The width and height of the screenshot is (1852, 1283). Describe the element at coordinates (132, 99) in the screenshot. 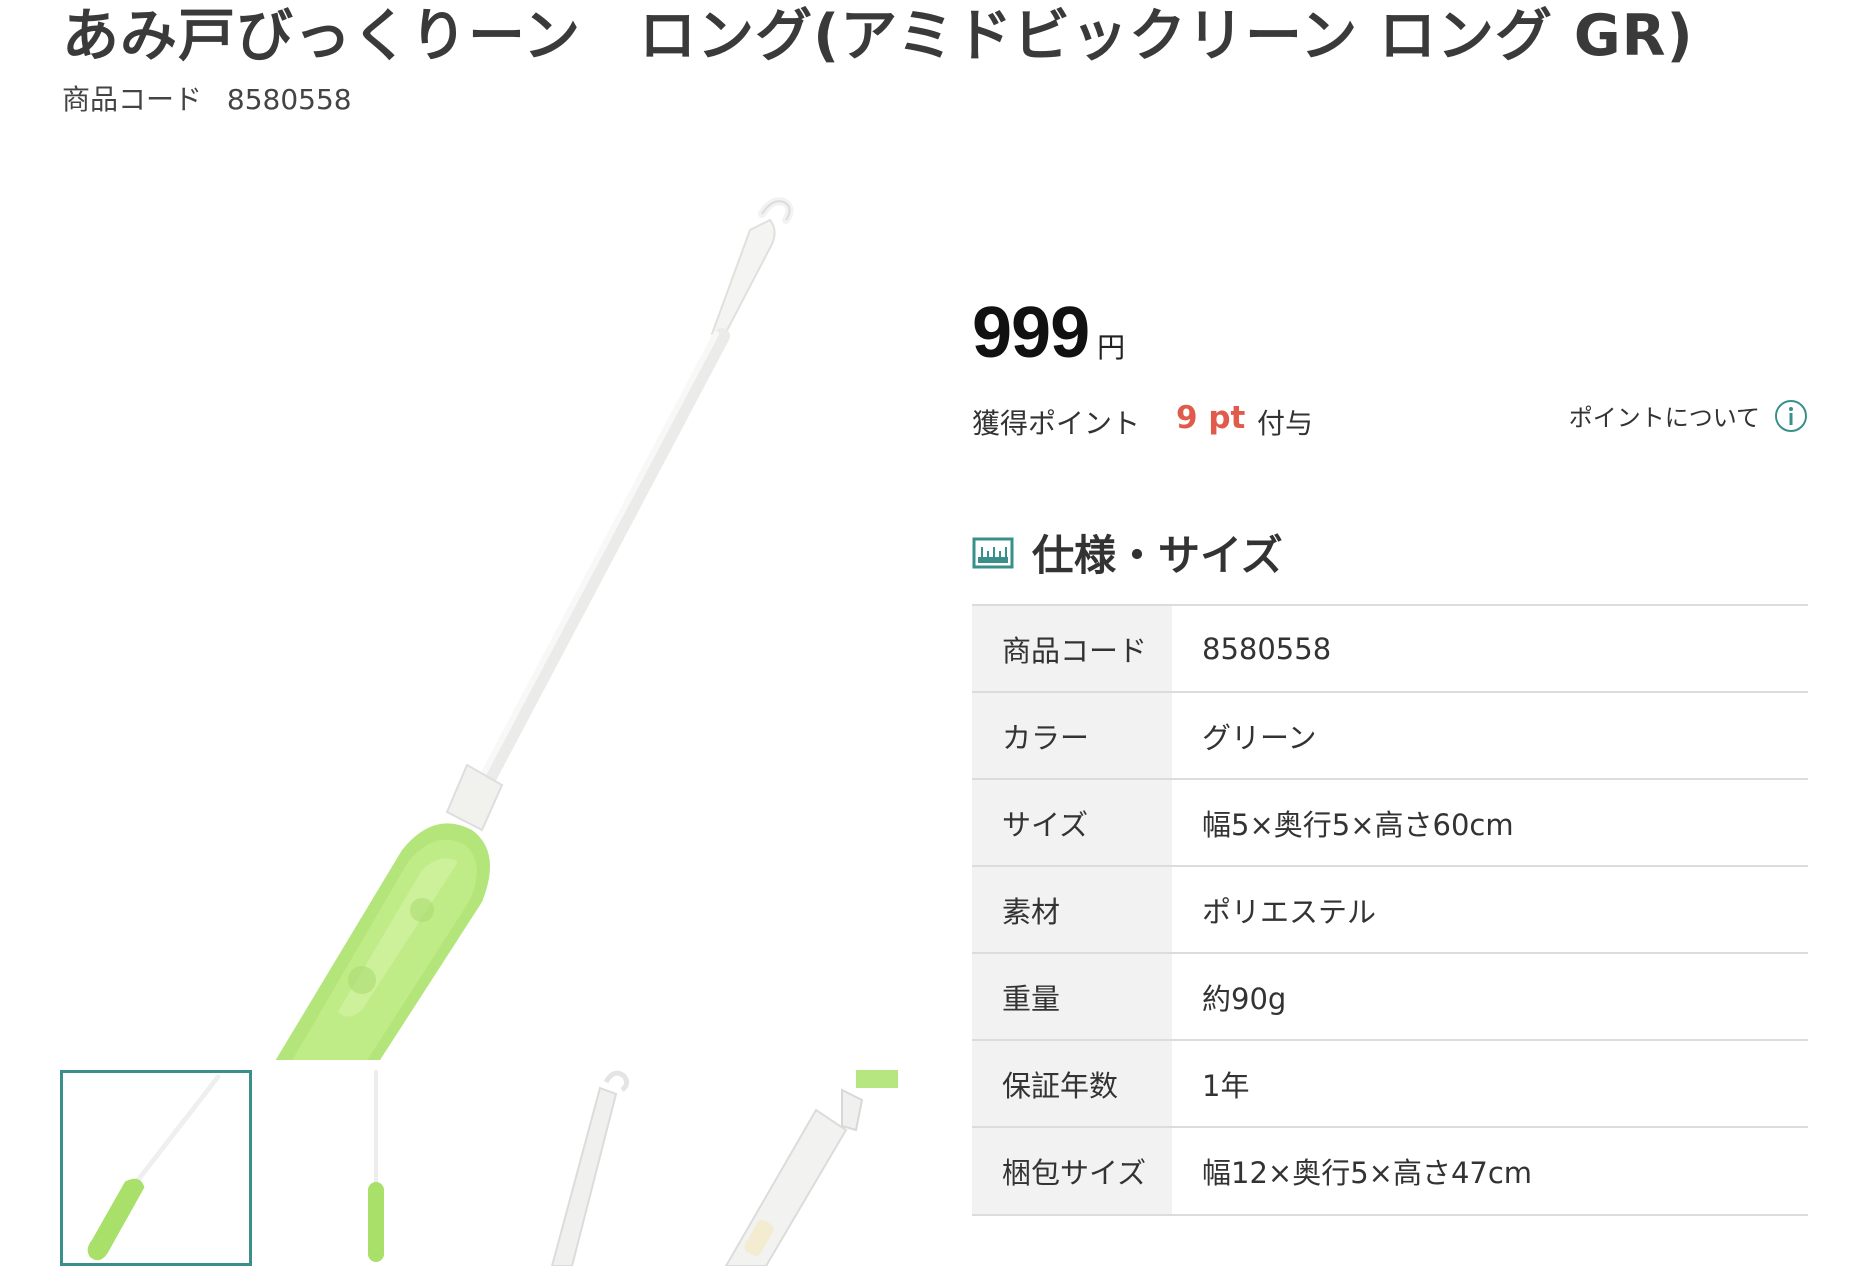

I see `product-code-label: 商品コード` at that location.